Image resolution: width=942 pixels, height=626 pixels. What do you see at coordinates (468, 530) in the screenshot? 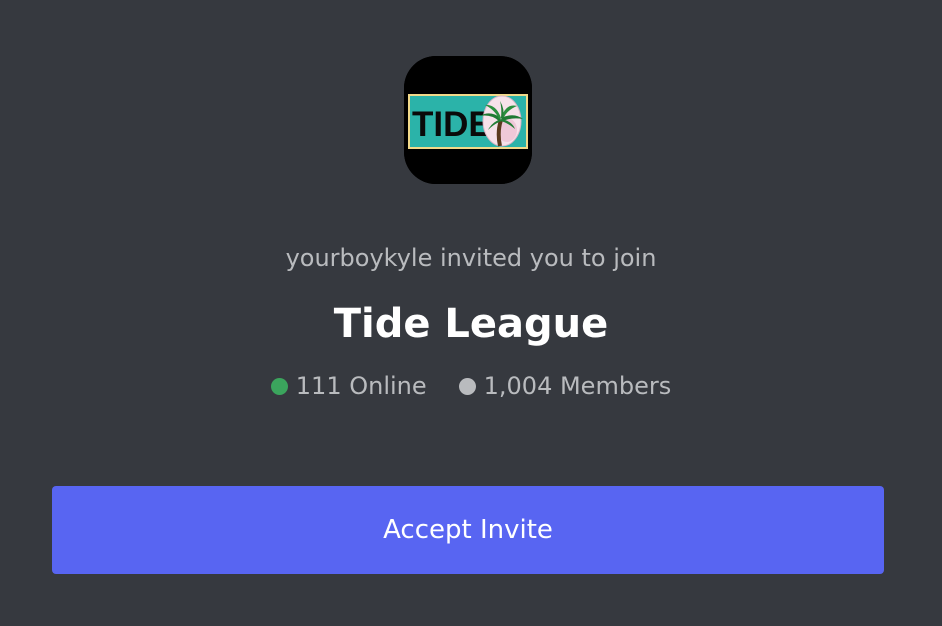
I see `accept-invite-button: Accept Invite` at bounding box center [468, 530].